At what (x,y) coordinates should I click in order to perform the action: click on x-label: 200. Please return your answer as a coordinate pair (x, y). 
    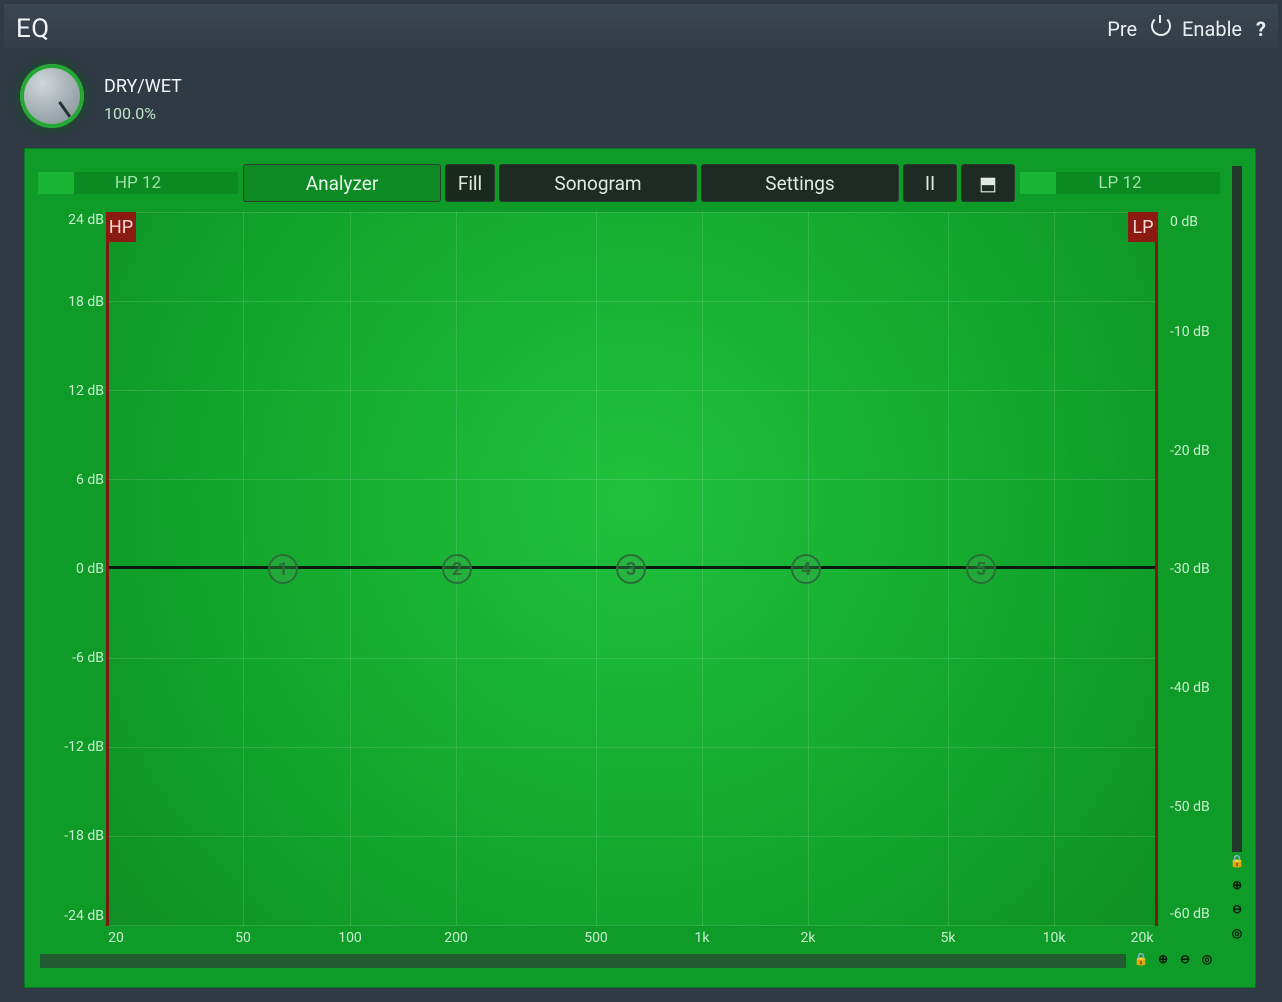
    Looking at the image, I should click on (456, 938).